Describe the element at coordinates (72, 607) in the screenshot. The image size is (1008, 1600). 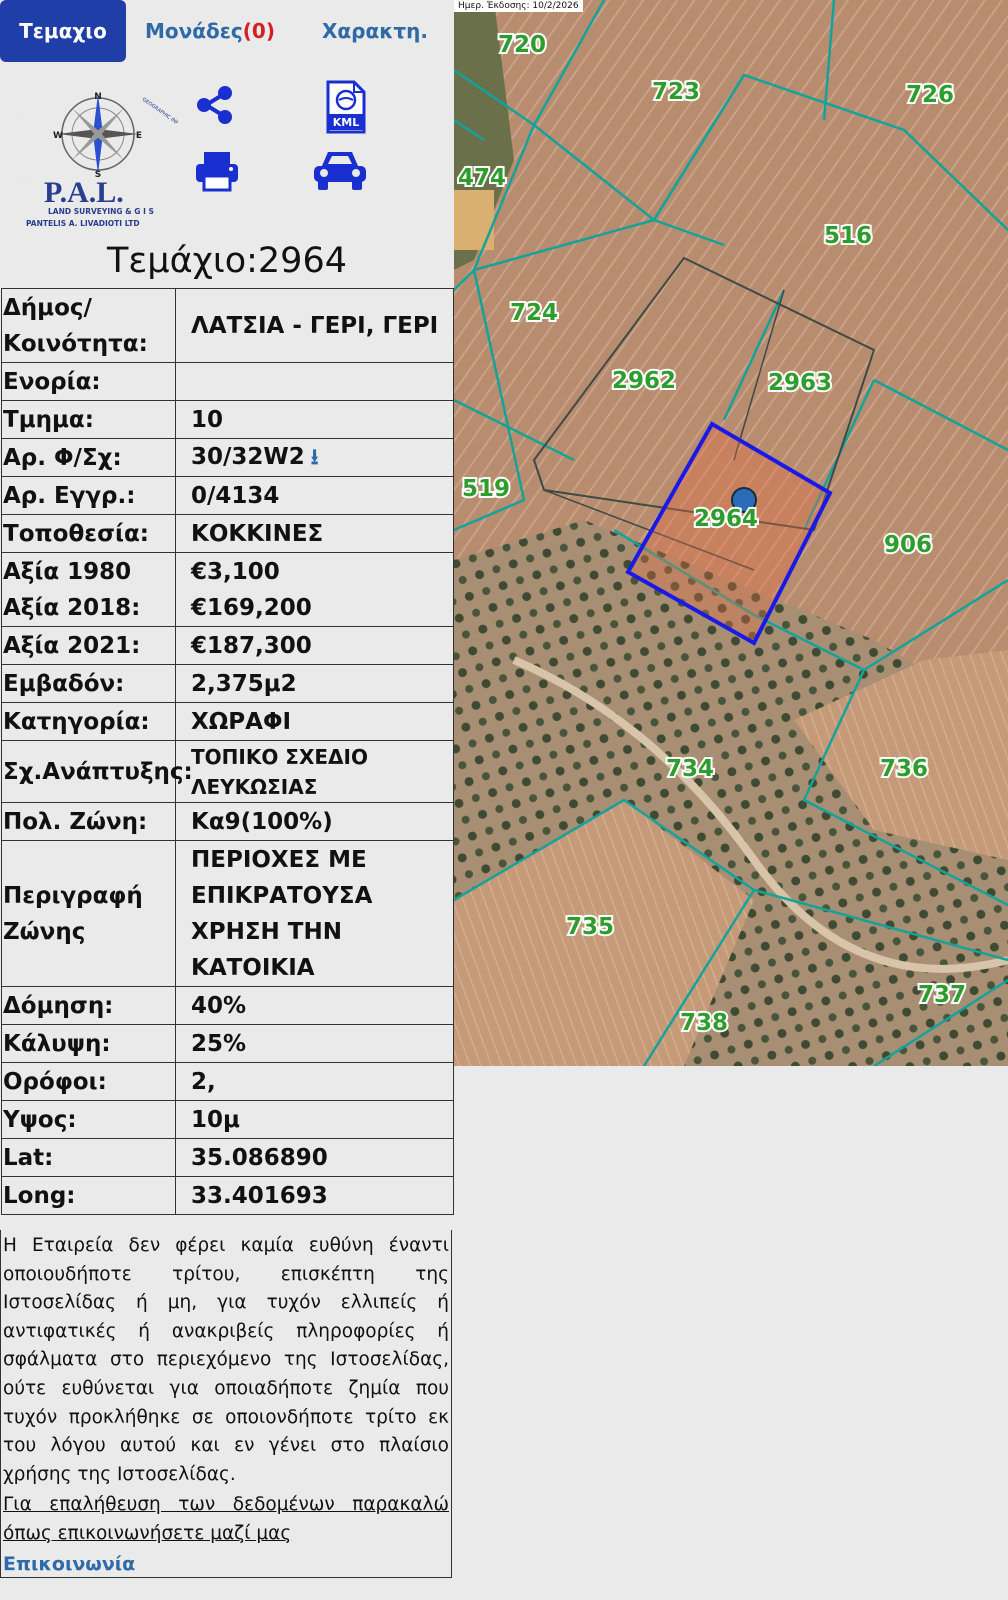
I see `value-2018-label: Αξία 2018:` at that location.